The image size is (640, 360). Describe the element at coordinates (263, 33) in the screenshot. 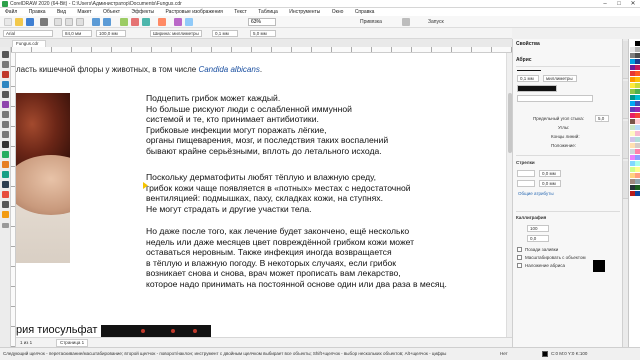

I see `nudge-distance-field: 5,0 мм` at that location.